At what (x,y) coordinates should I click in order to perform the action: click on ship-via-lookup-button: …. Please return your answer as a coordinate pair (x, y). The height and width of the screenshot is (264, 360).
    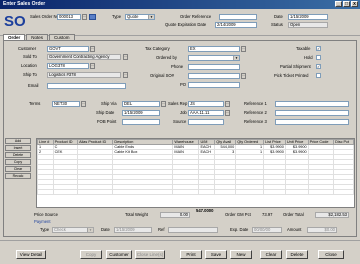
    Looking at the image, I should click on (163, 104).